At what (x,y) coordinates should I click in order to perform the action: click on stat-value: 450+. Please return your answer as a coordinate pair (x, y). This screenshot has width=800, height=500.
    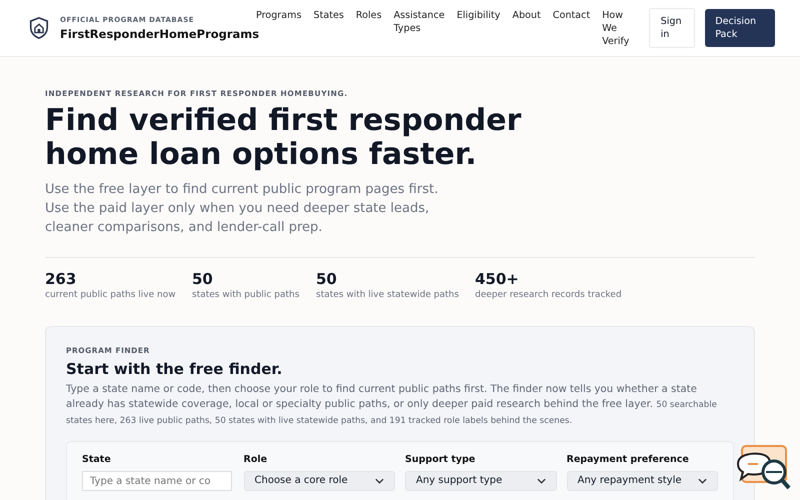
    Looking at the image, I should click on (497, 279).